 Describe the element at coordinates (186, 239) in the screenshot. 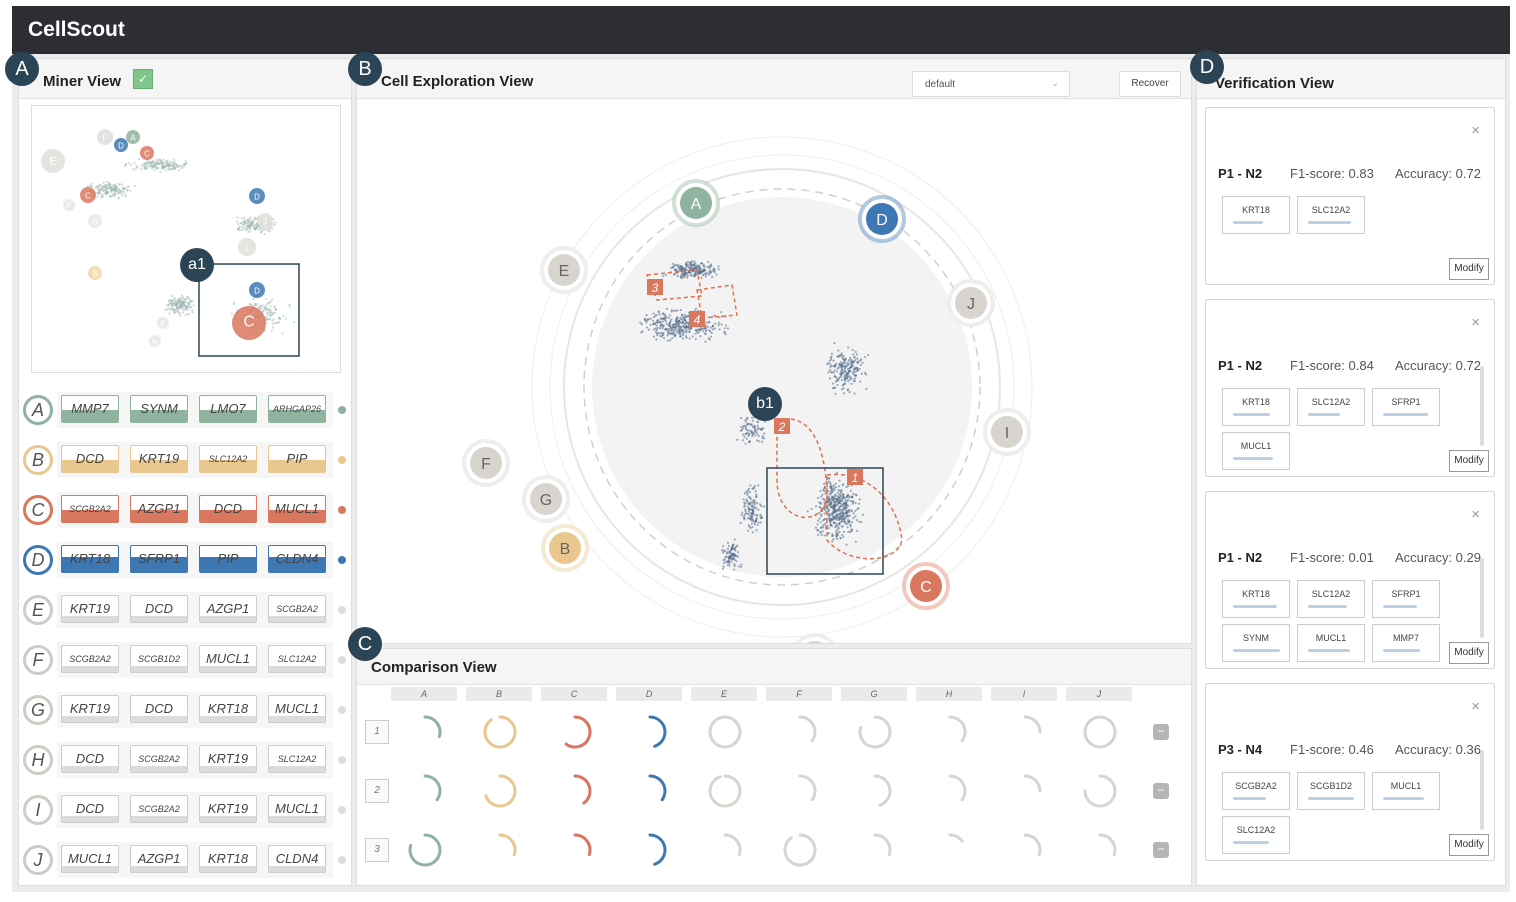

I see `miner-overview-map: FDACECFGDJIBDCFH` at that location.